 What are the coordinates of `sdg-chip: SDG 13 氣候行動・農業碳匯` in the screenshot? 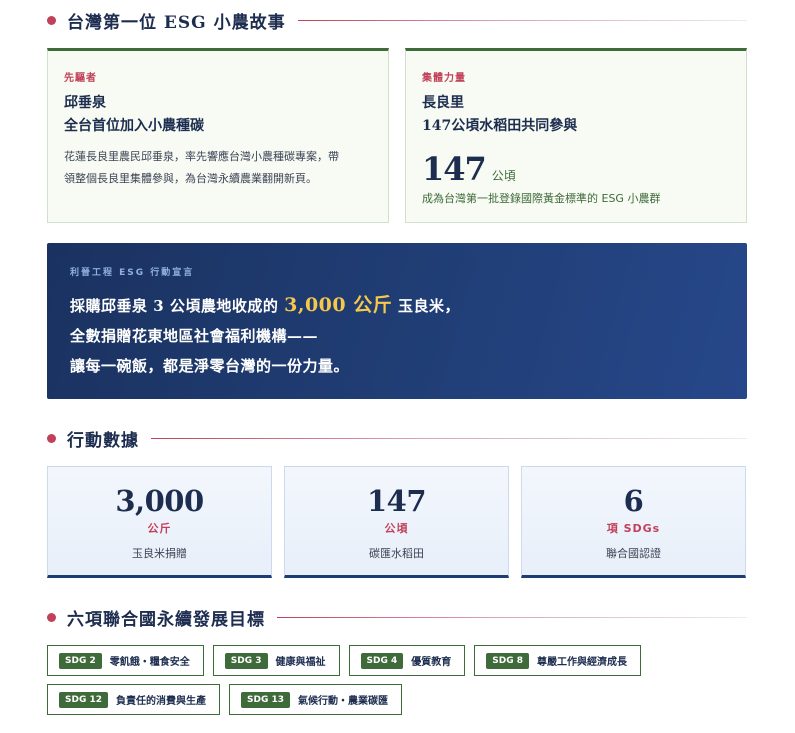 It's located at (315, 699).